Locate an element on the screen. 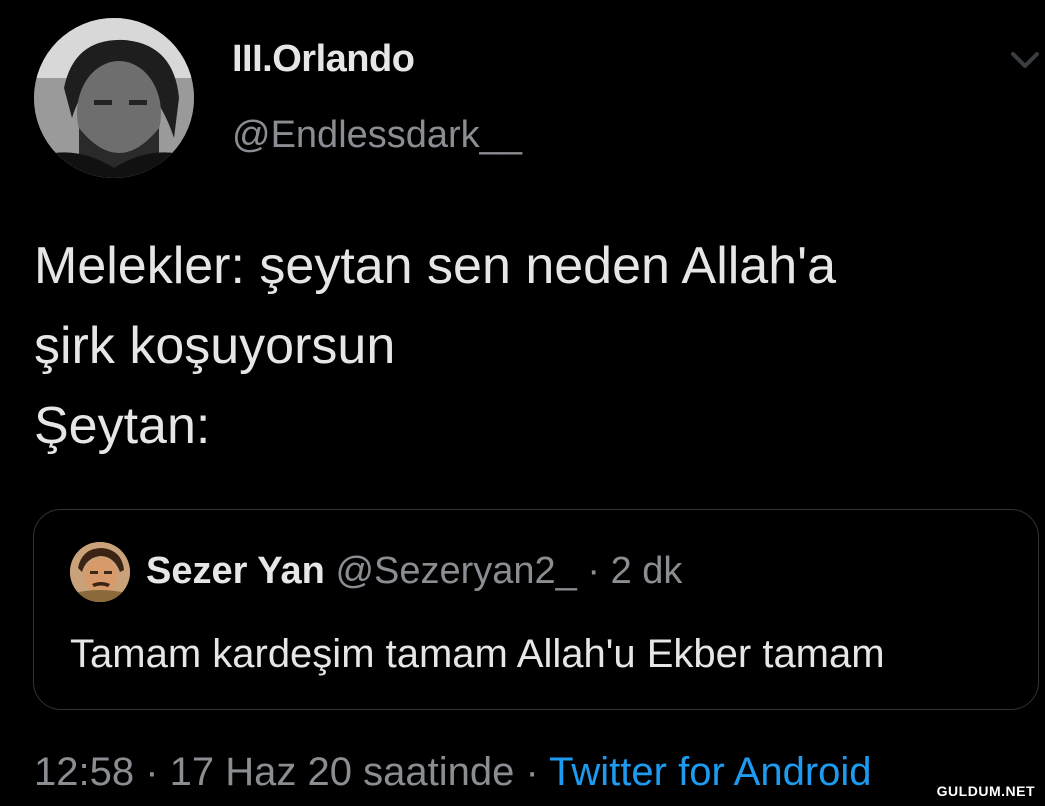 The width and height of the screenshot is (1045, 806). author-avatar is located at coordinates (114, 98).